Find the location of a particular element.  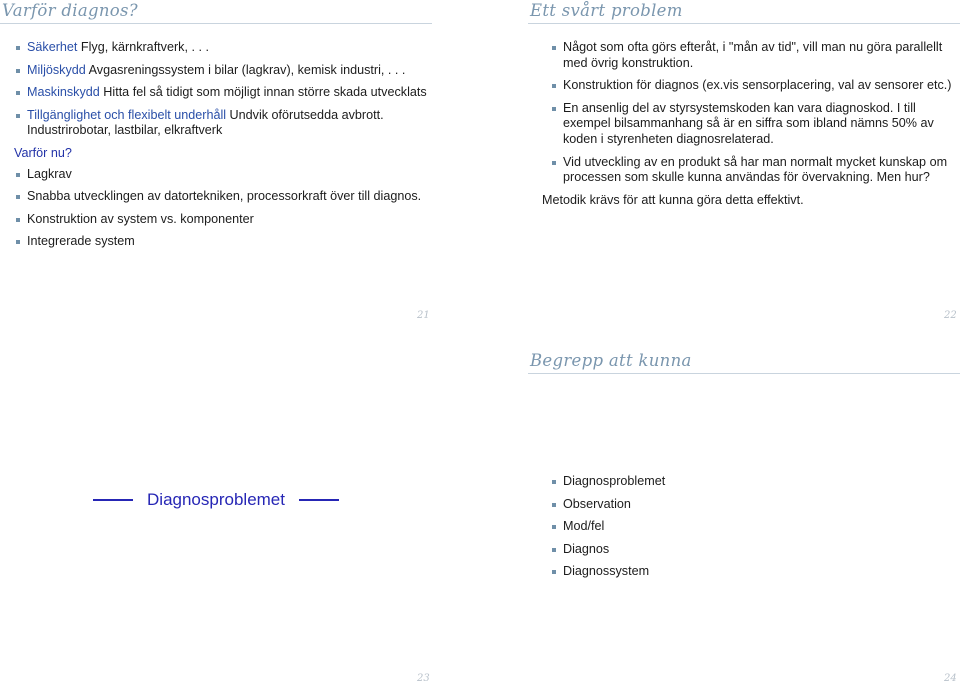

list-item: Diagnossystem is located at coordinates (753, 572).